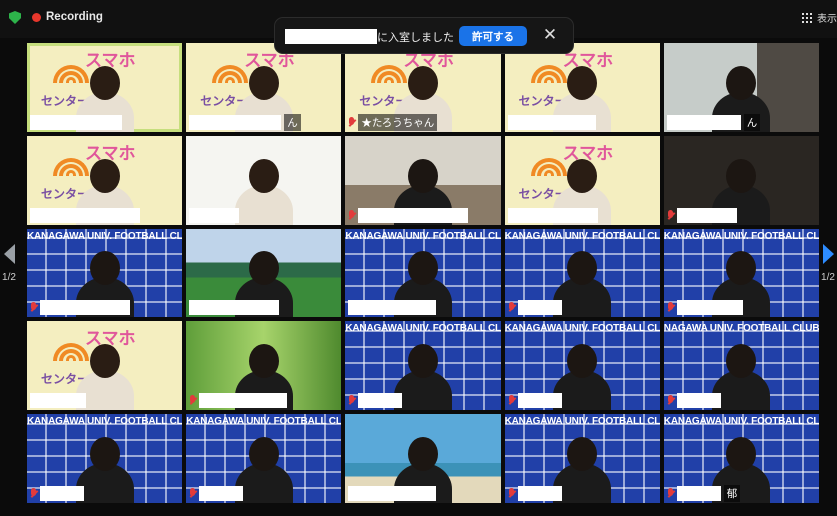  I want to click on participant-tile: NAGAWA UNIV. FOOTBALL CLUB, so click(741, 366).